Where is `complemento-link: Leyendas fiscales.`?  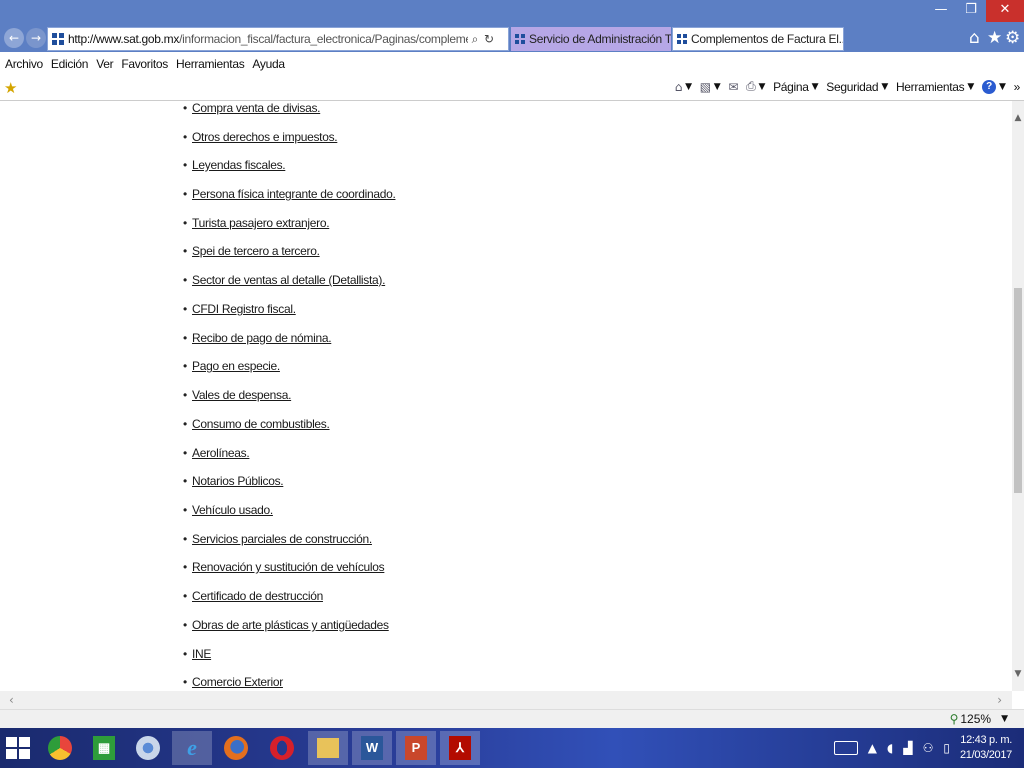 complemento-link: Leyendas fiscales. is located at coordinates (239, 165).